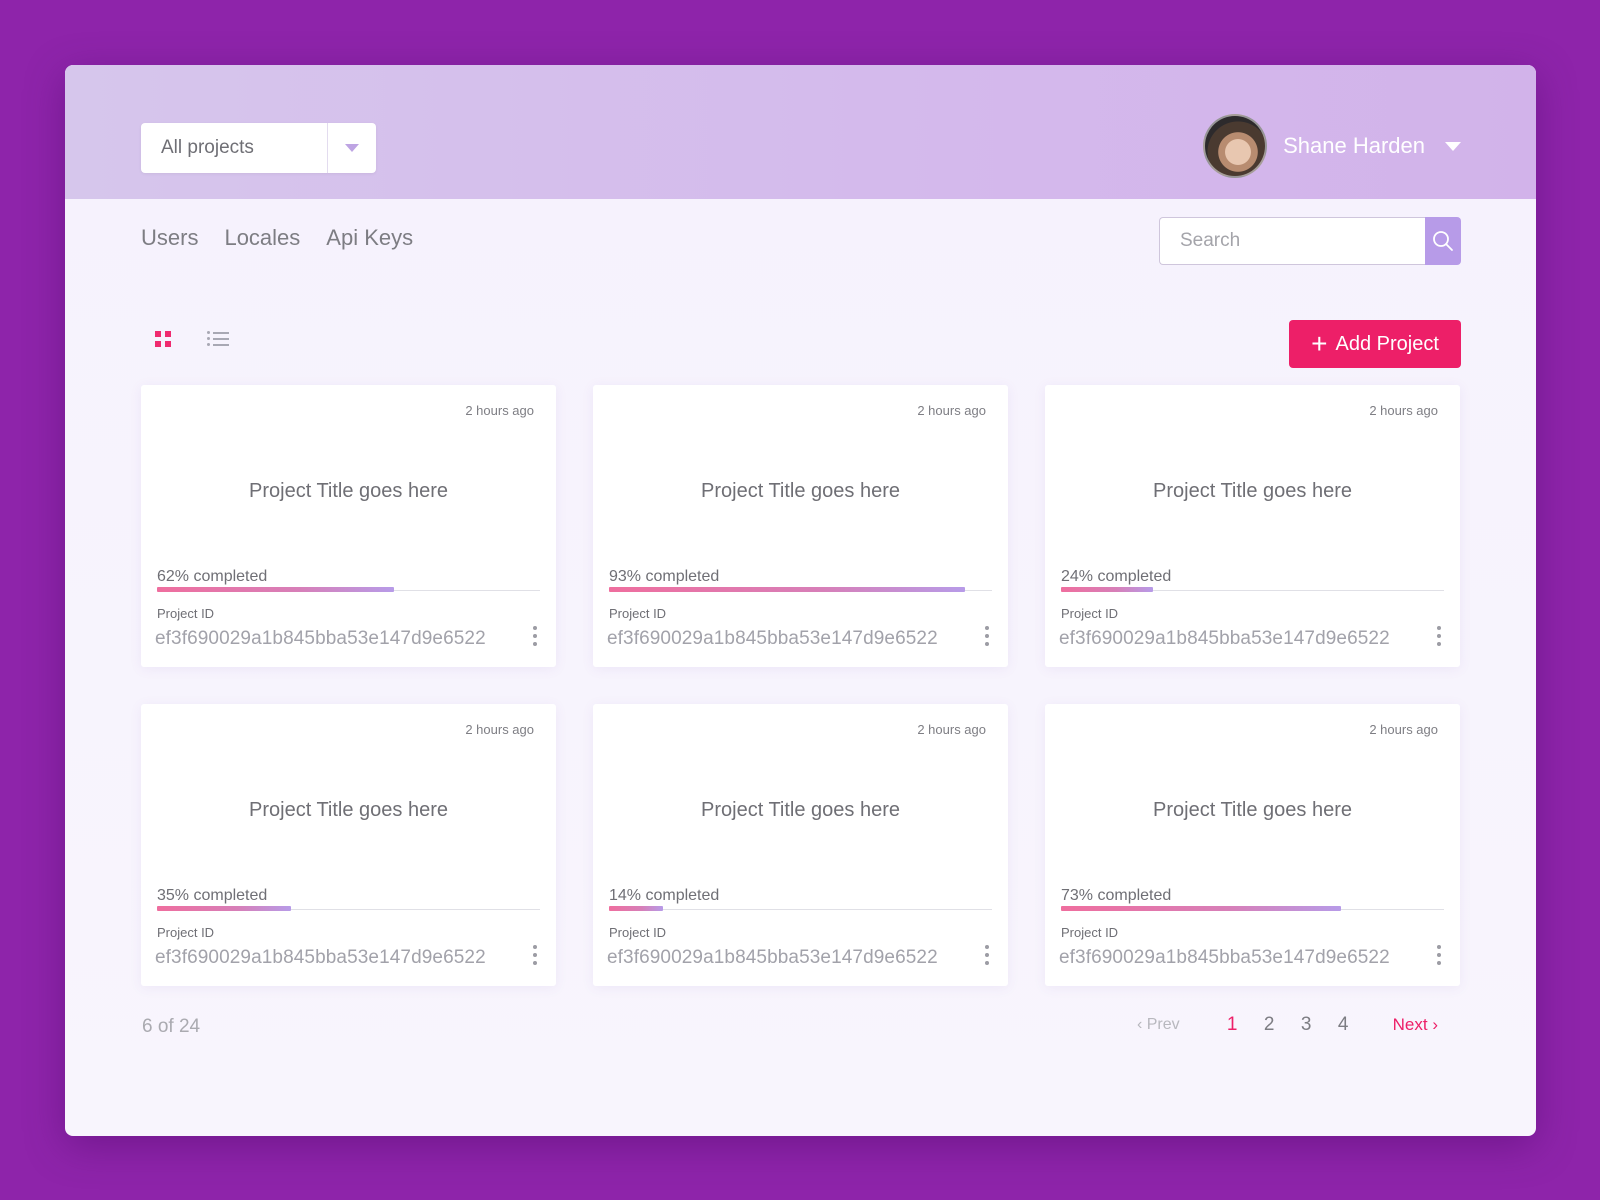 Image resolution: width=1600 pixels, height=1200 pixels. I want to click on main-nav: Users Locales Api Keys, so click(277, 238).